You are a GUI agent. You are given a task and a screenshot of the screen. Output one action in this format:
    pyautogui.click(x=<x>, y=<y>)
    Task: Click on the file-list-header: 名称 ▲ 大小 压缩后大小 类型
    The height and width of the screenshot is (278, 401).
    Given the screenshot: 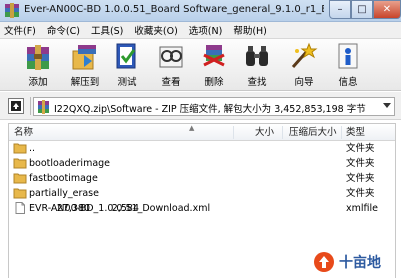 What is the action you would take?
    pyautogui.click(x=202, y=132)
    